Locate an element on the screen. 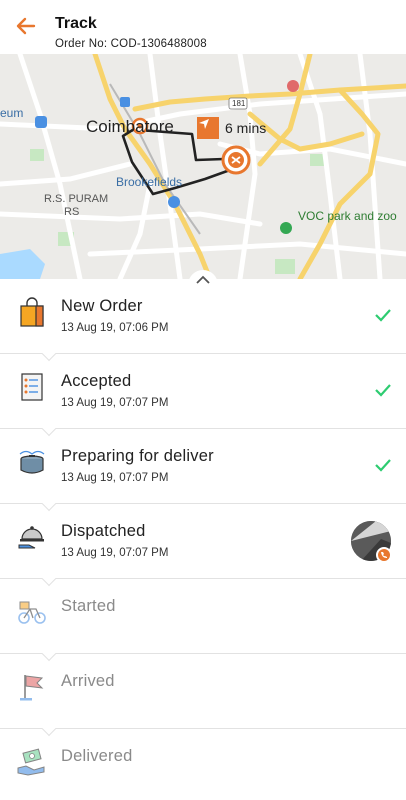  step-label: Preparing for deliver is located at coordinates (137, 456).